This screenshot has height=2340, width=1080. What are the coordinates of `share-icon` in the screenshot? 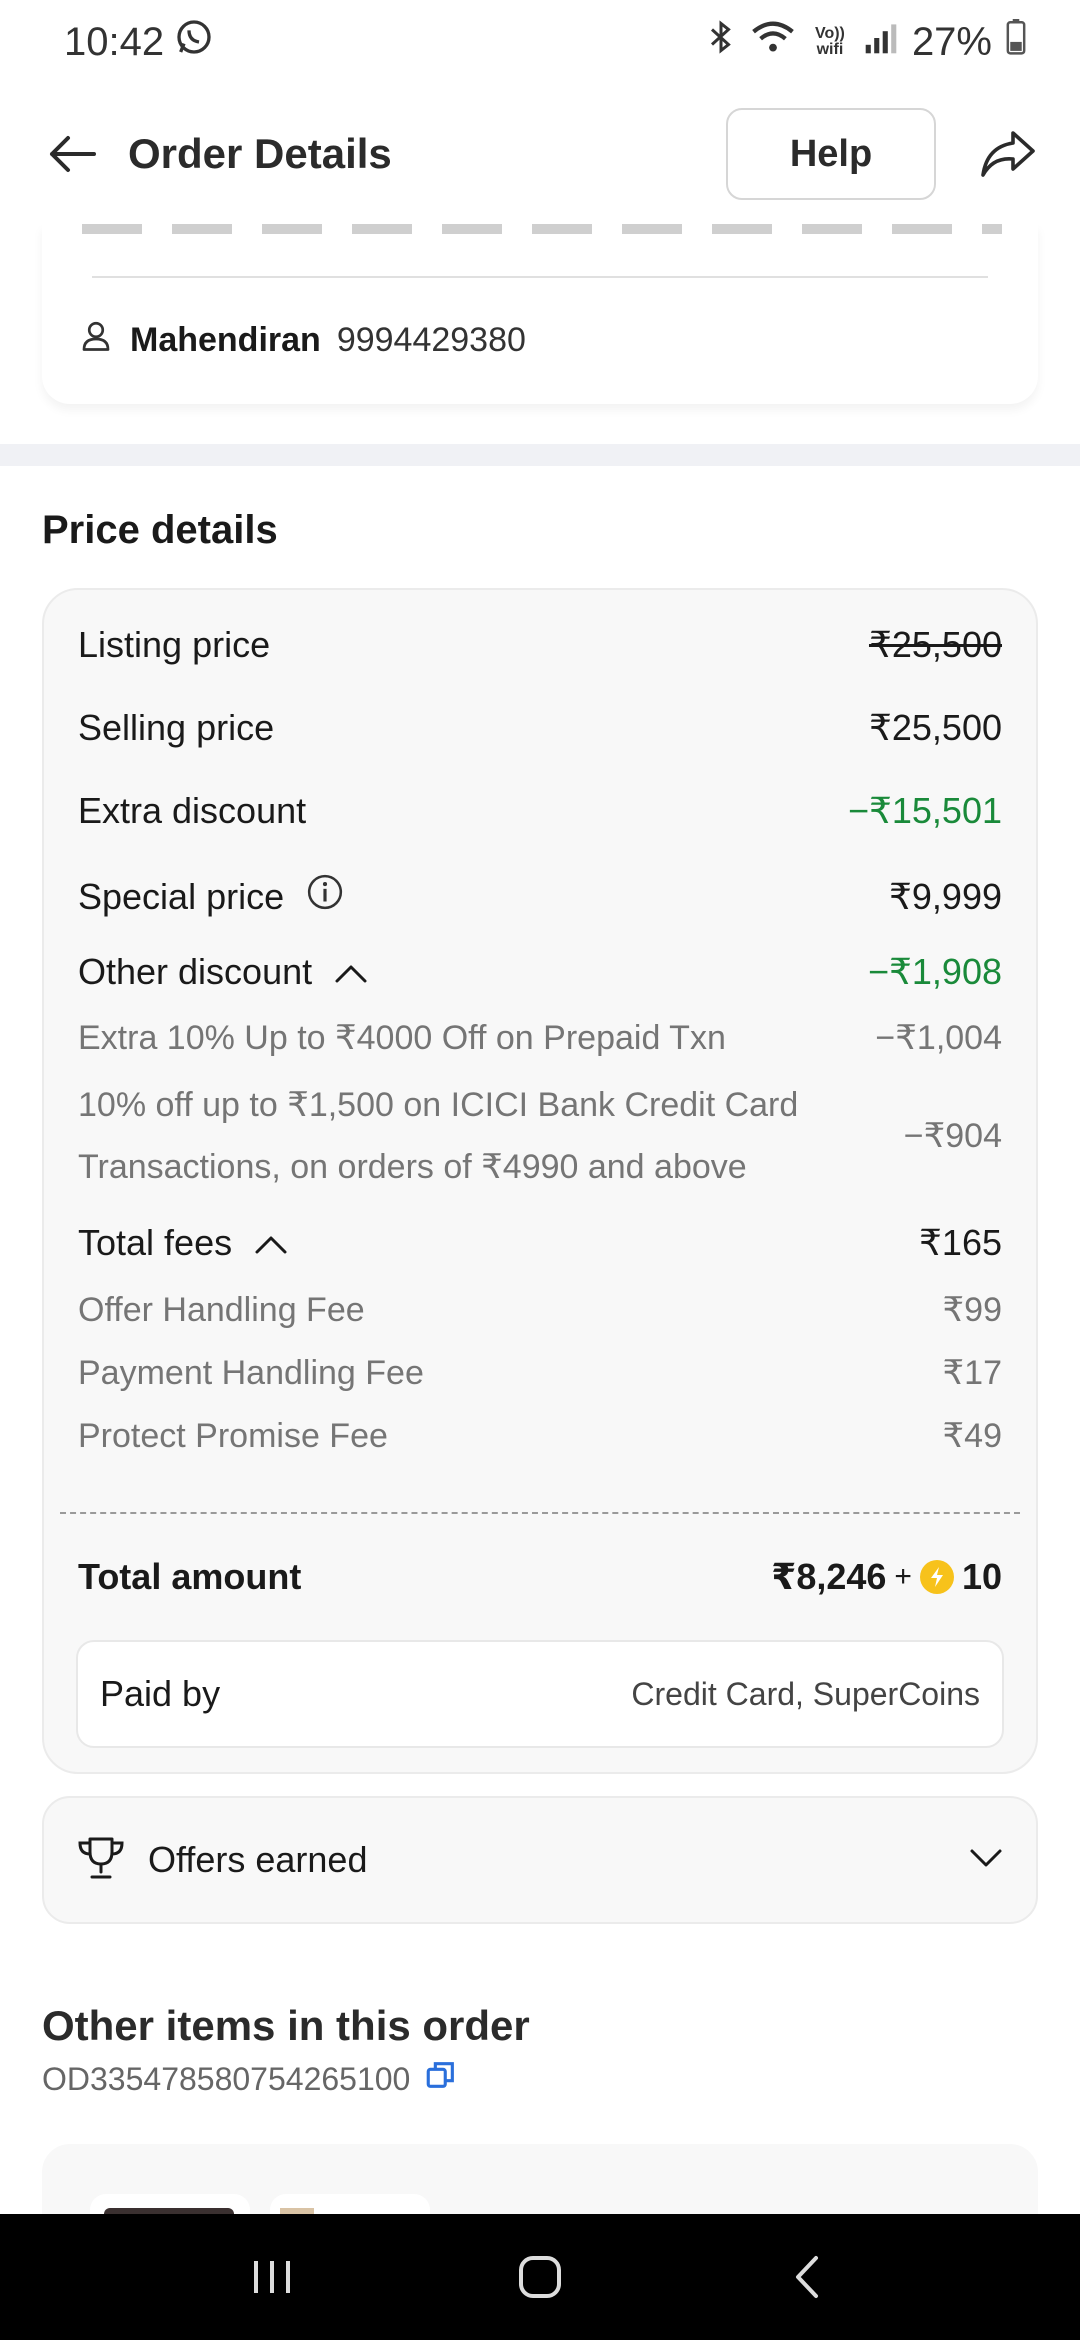 It's located at (1008, 154).